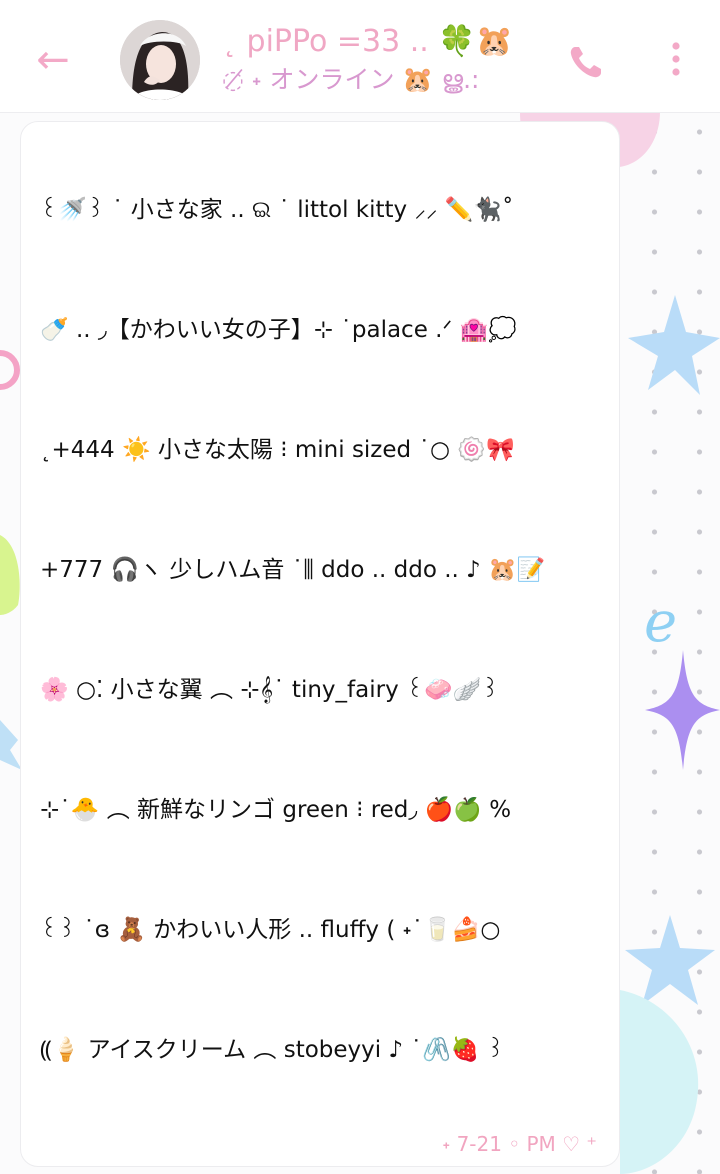  Describe the element at coordinates (272, 1050) in the screenshot. I see `message-line: ⸨🍦 アイスクリーム ︵ stobeyyi ♪ ˙🖇️🍓 ꒱` at that location.